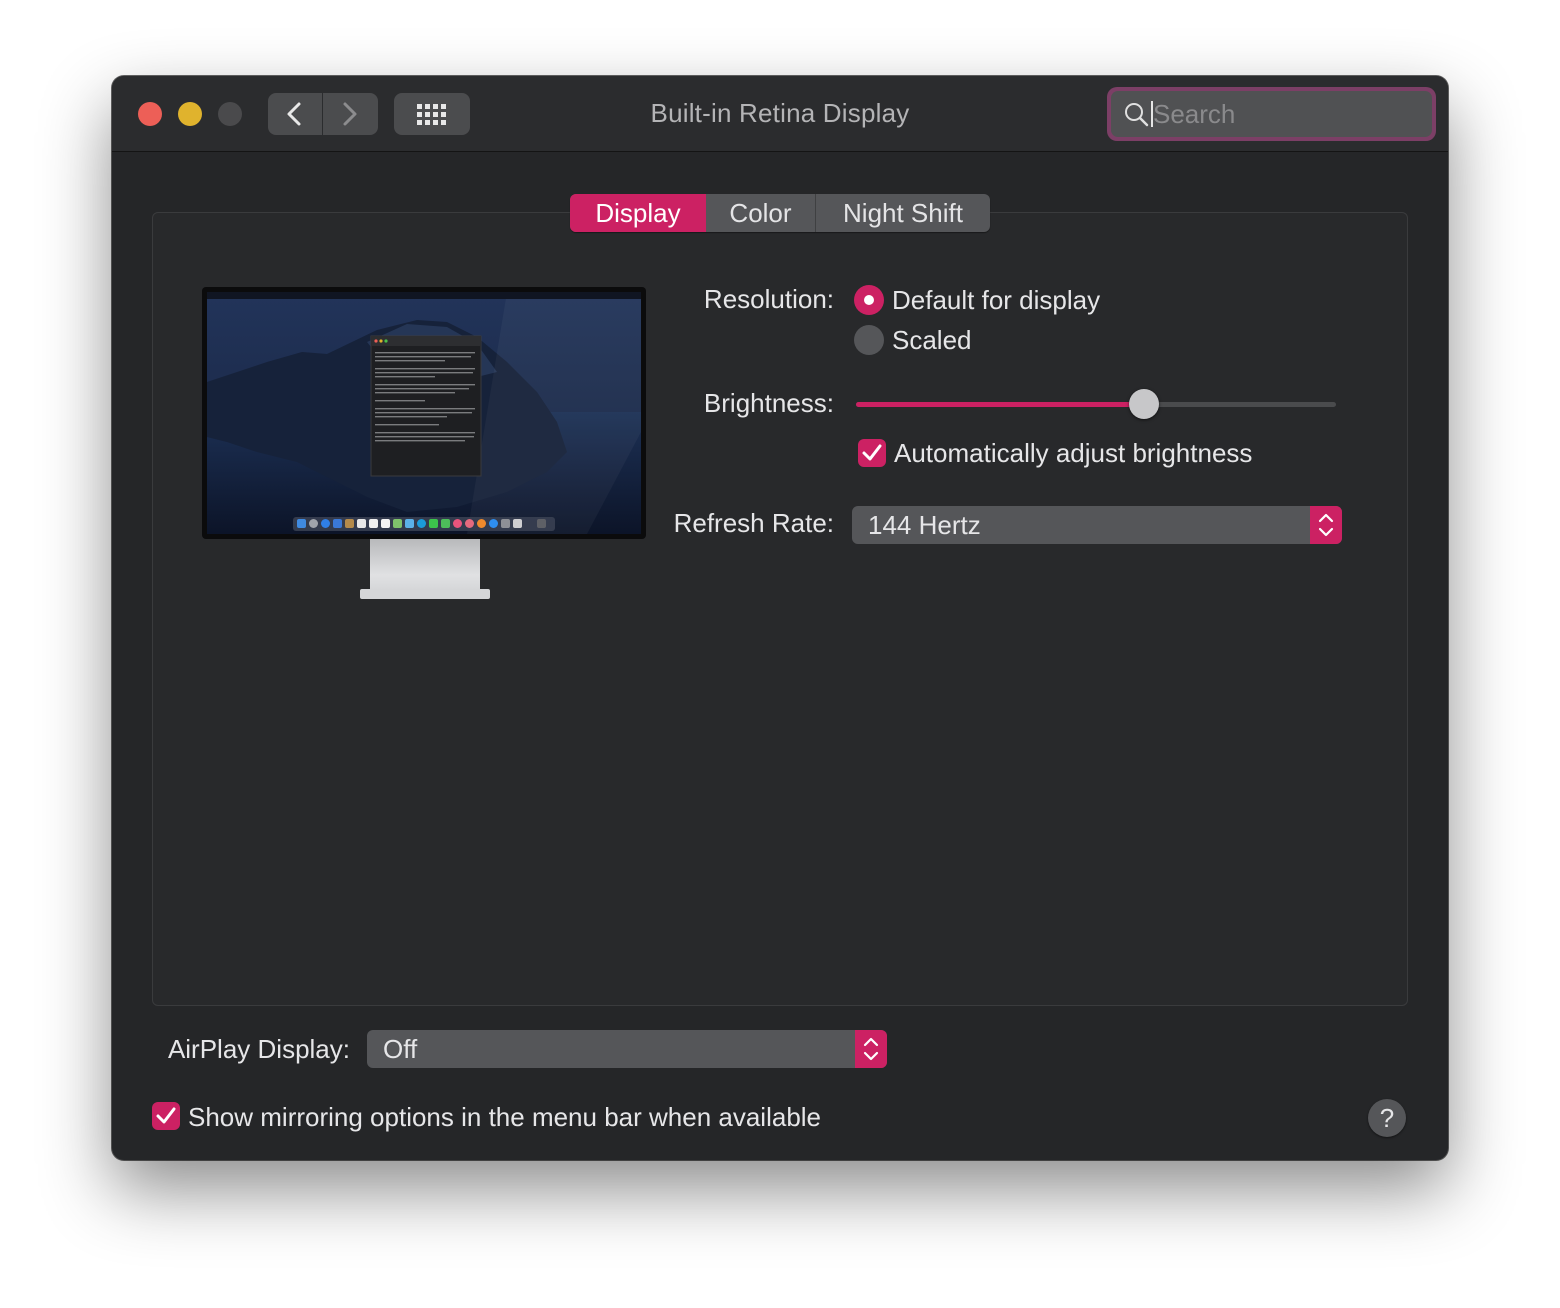 The height and width of the screenshot is (1308, 1560). Describe the element at coordinates (996, 300) in the screenshot. I see `radio-default-label: Default for display` at that location.